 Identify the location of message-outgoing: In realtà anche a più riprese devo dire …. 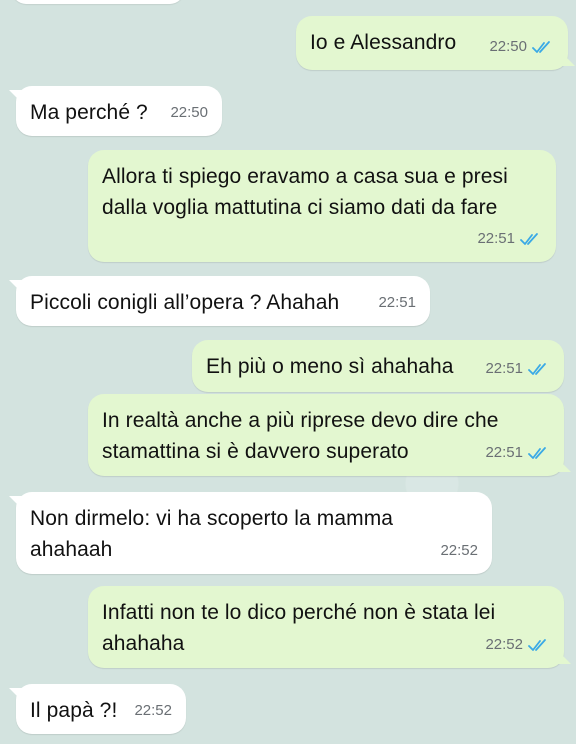
(326, 435).